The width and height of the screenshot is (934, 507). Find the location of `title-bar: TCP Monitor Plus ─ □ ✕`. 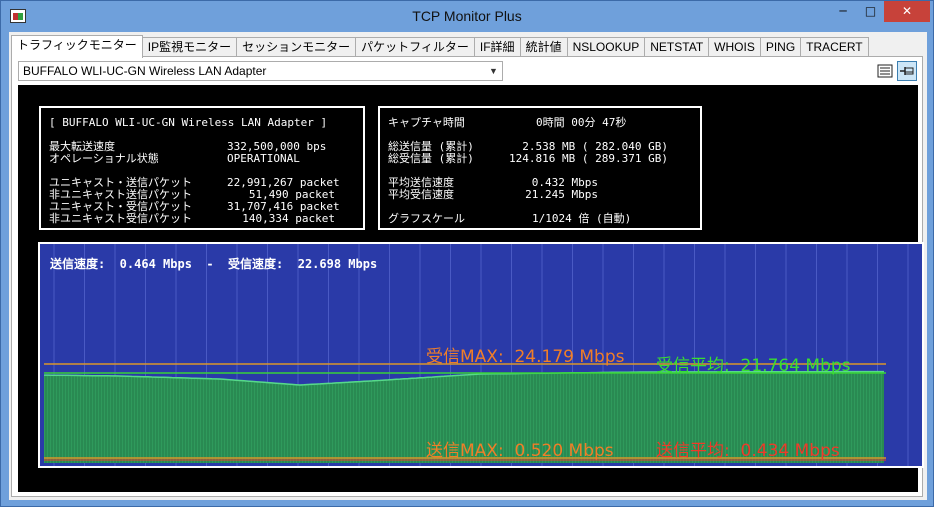

title-bar: TCP Monitor Plus ─ □ ✕ is located at coordinates (467, 16).